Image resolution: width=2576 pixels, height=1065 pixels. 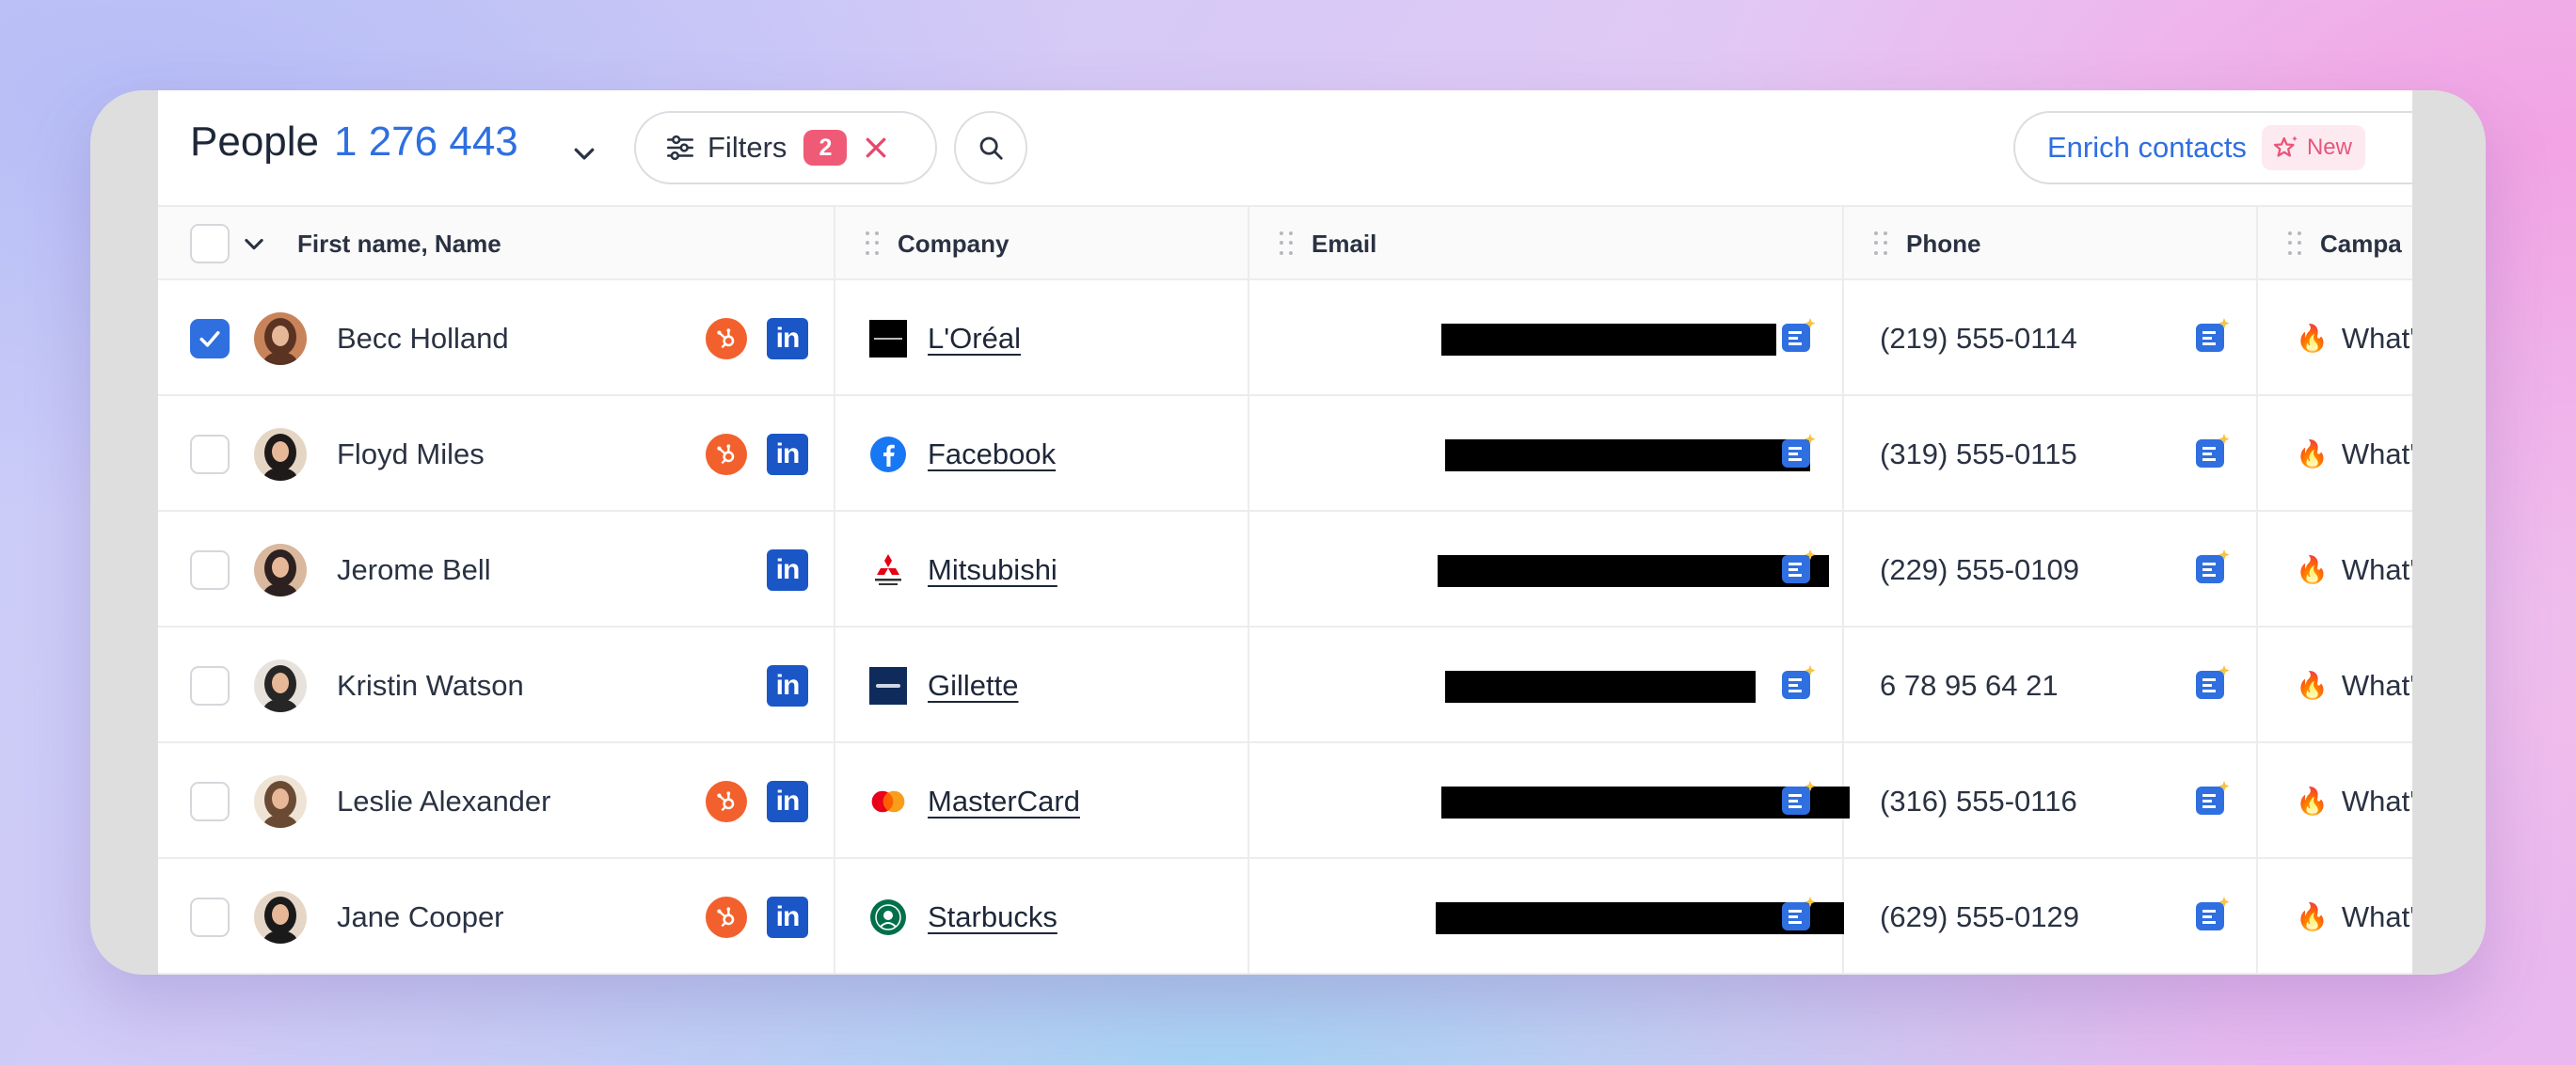 I want to click on column-header-company-label: Company, so click(x=954, y=244).